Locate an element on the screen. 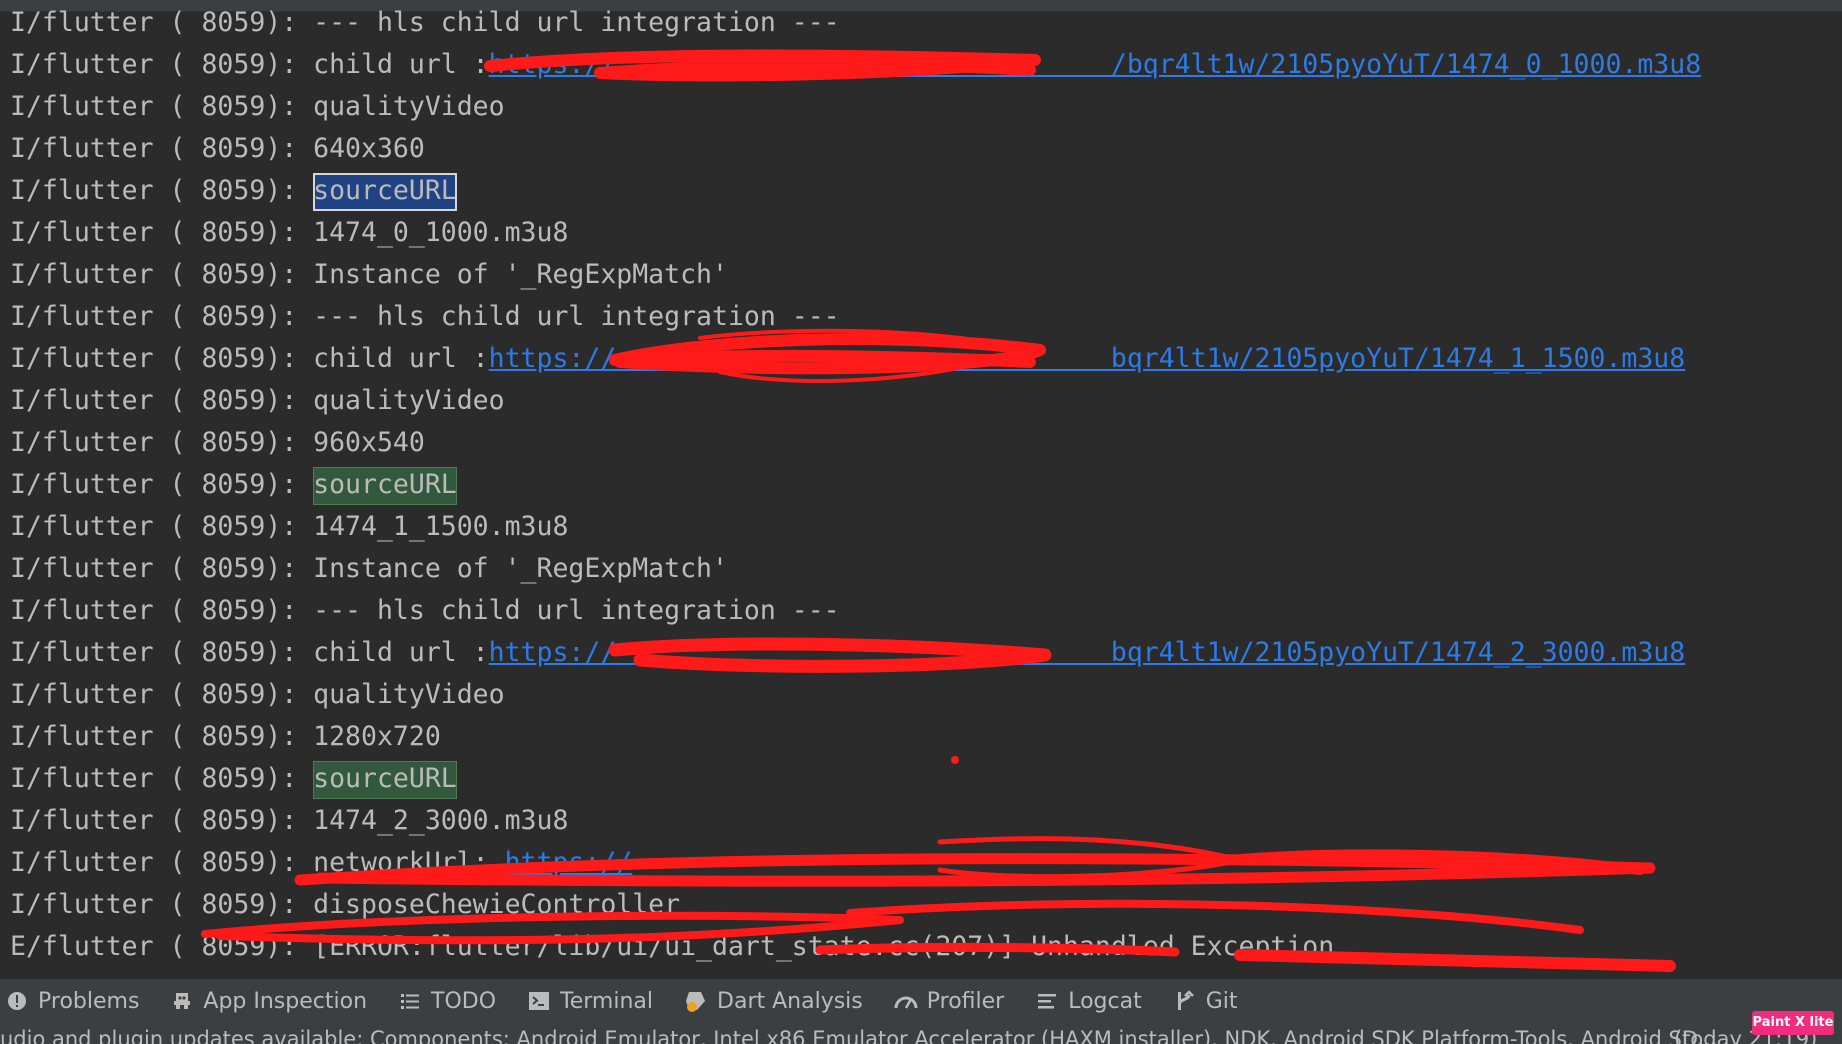  tool-tab-todo: TODO is located at coordinates (452, 1001).